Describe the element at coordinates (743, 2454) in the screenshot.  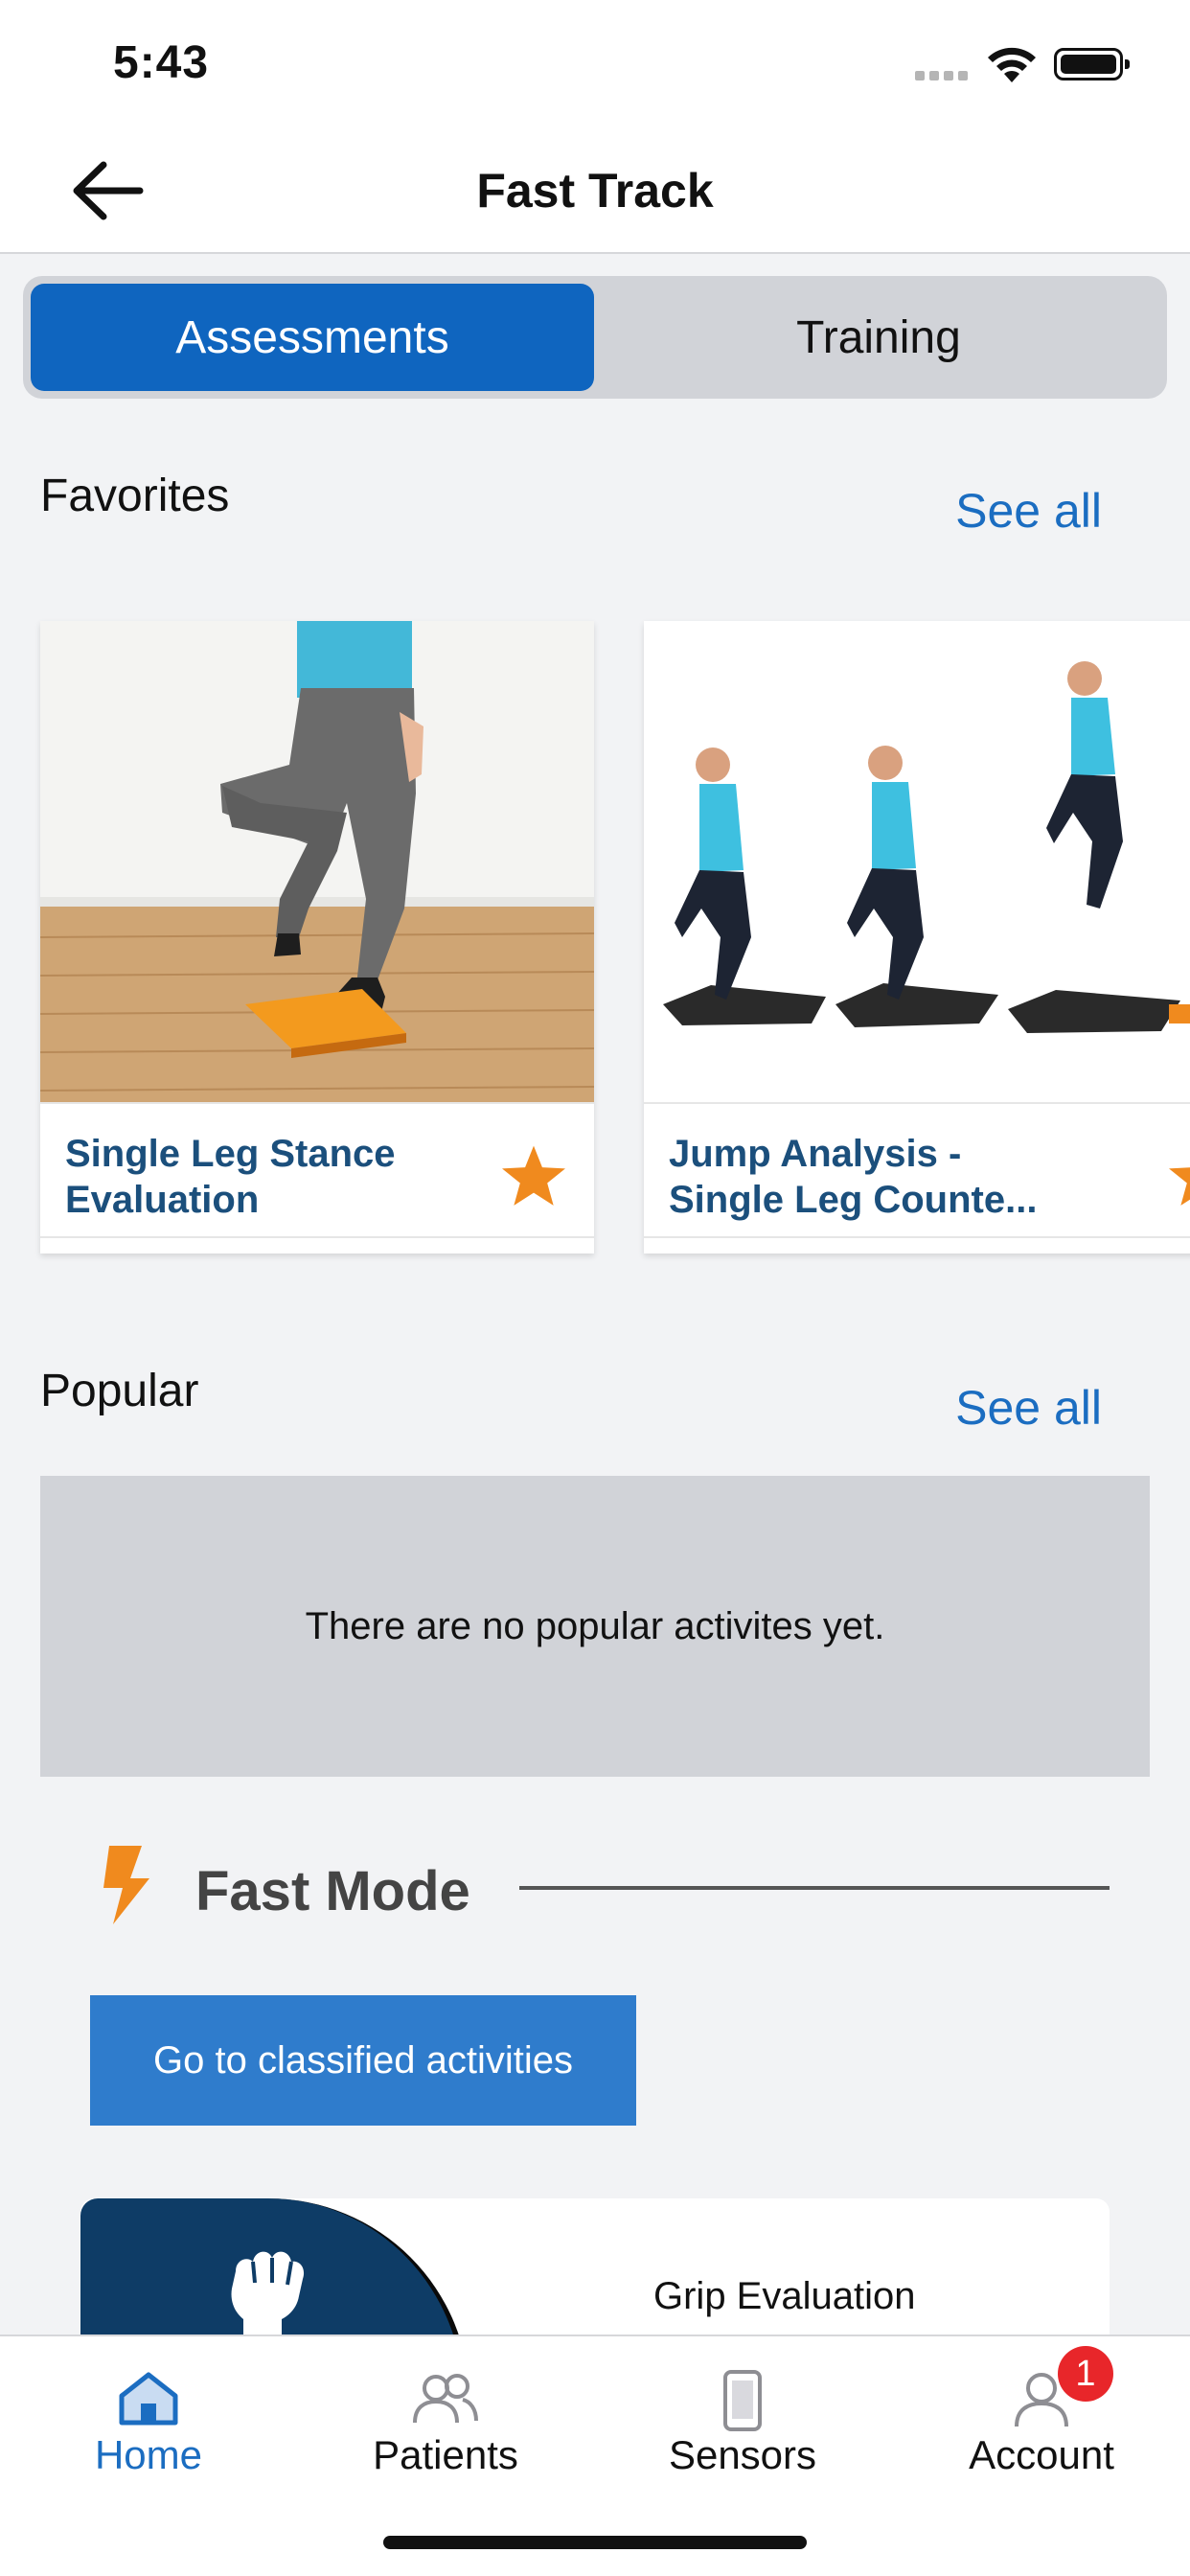
I see `tab-label: Sensors` at that location.